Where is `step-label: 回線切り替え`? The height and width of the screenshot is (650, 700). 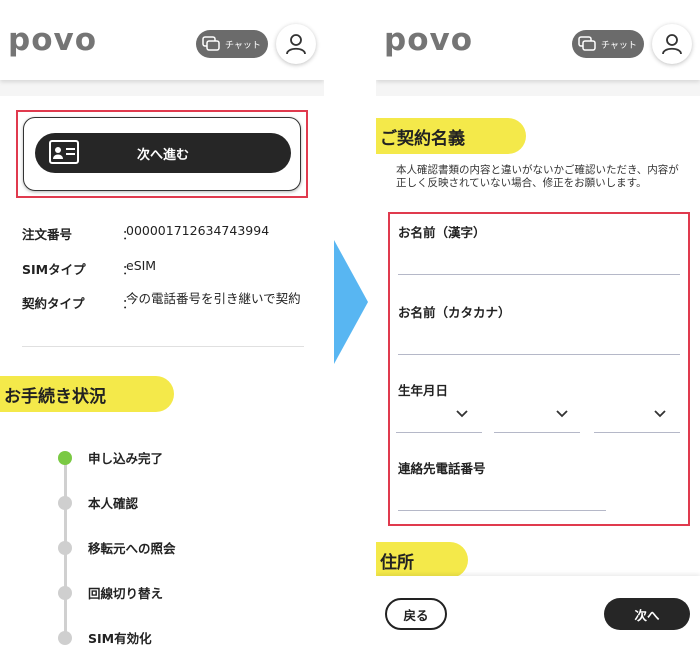
step-label: 回線切り替え is located at coordinates (126, 593).